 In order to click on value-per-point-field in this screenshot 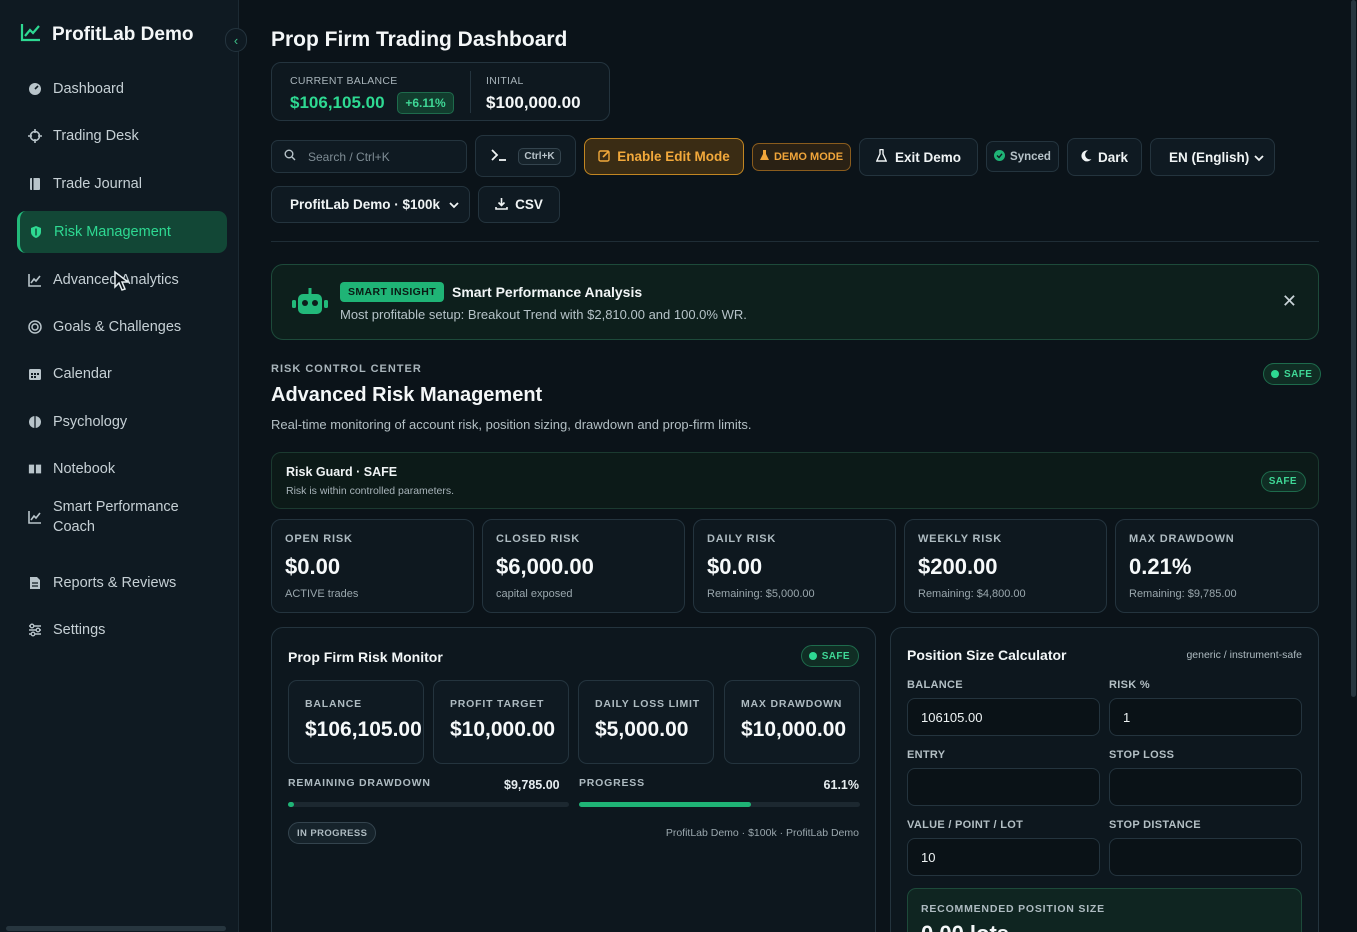, I will do `click(1003, 857)`.